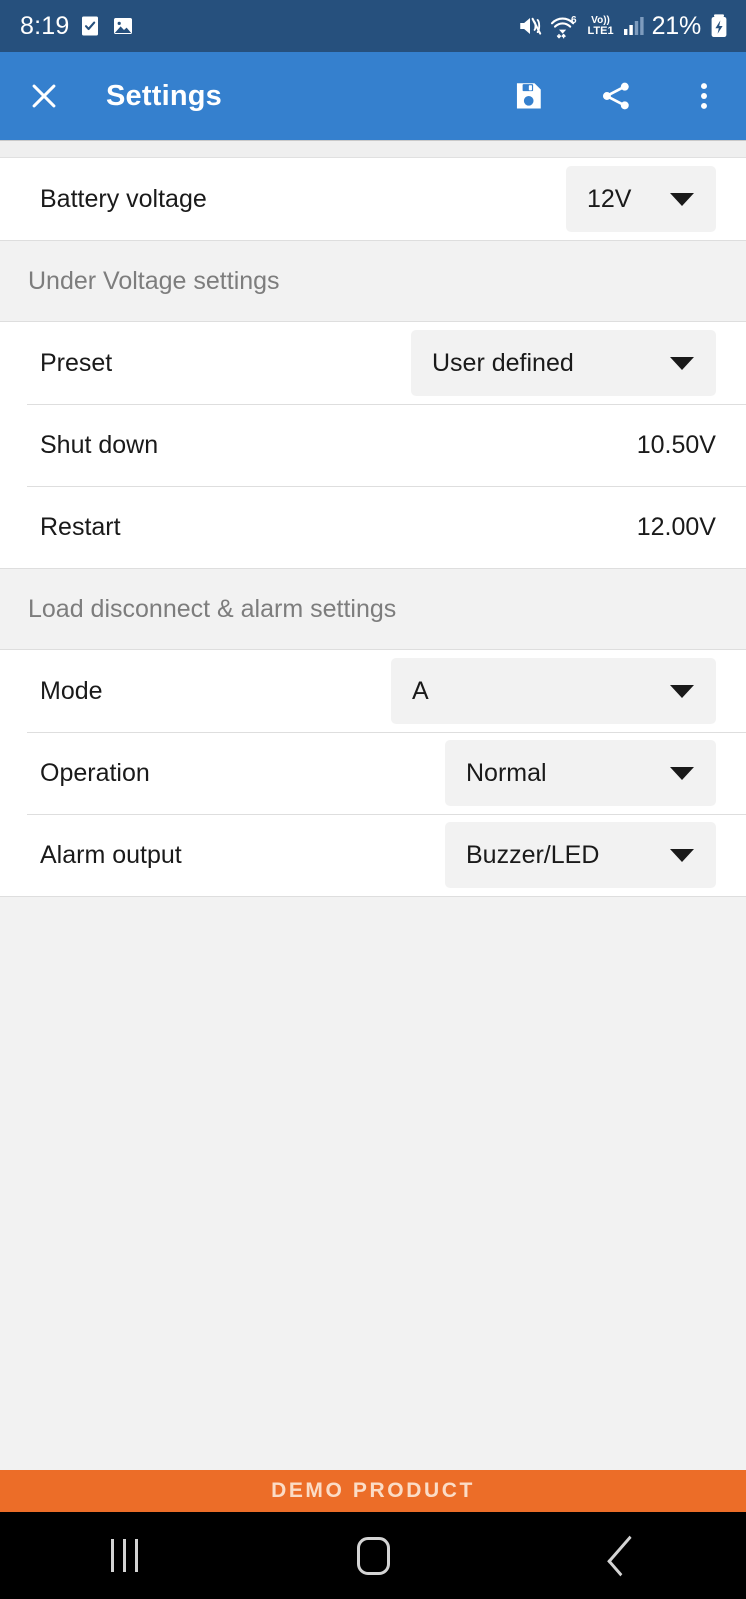 This screenshot has width=746, height=1599. I want to click on status-bar-left: 8:19, so click(77, 26).